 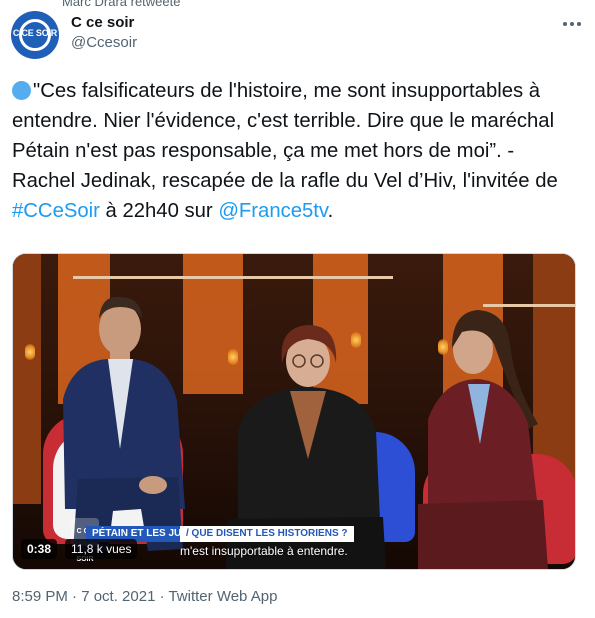 I want to click on studio-shelf, so click(x=233, y=277).